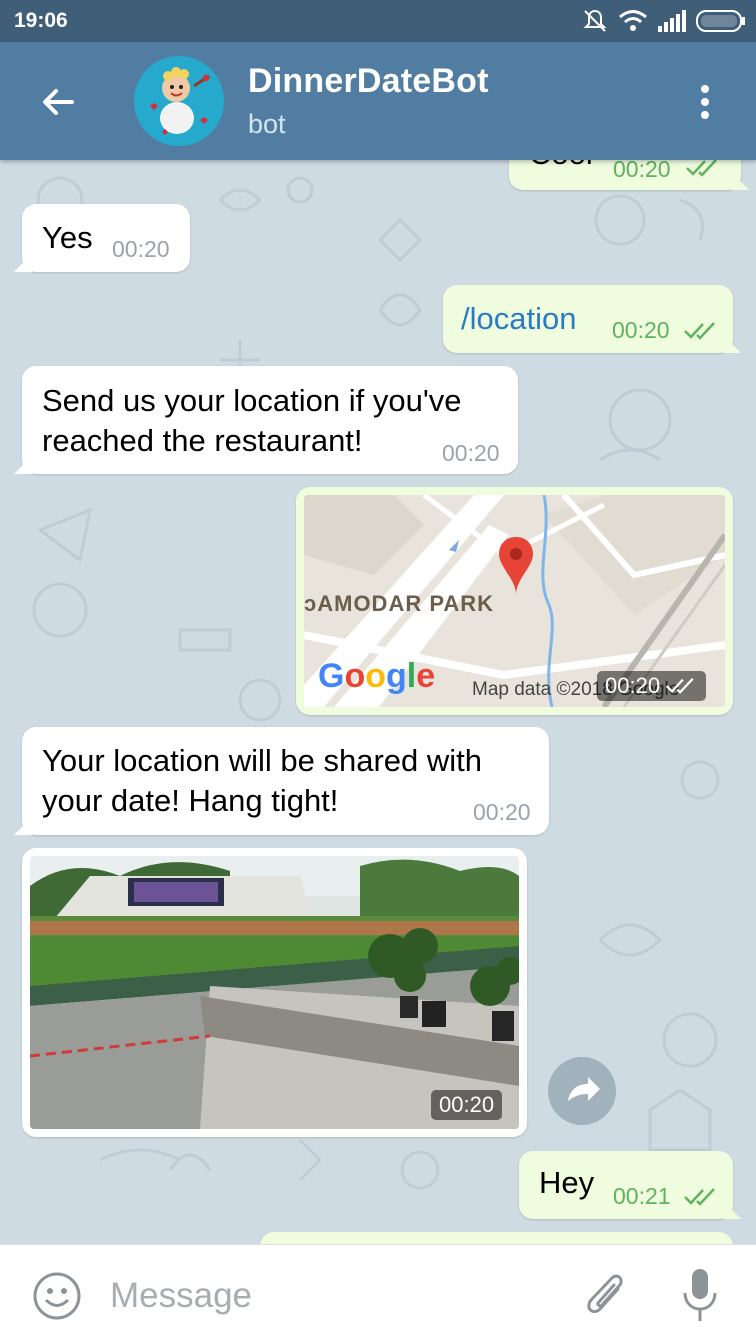  Describe the element at coordinates (58, 102) in the screenshot. I see `back-arrow-icon` at that location.